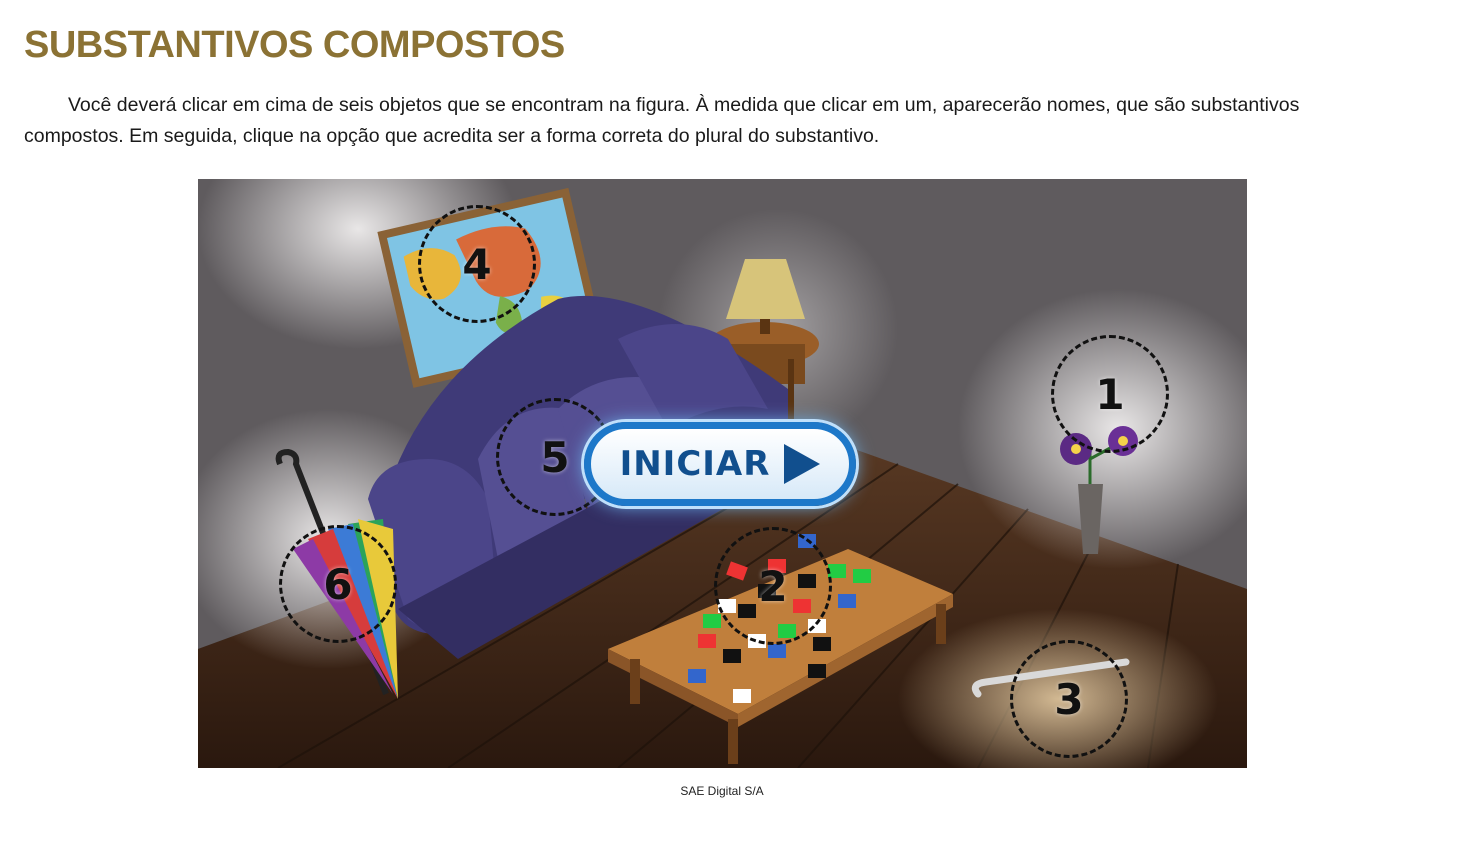 Image resolution: width=1460 pixels, height=850 pixels. What do you see at coordinates (802, 464) in the screenshot?
I see `play-icon` at bounding box center [802, 464].